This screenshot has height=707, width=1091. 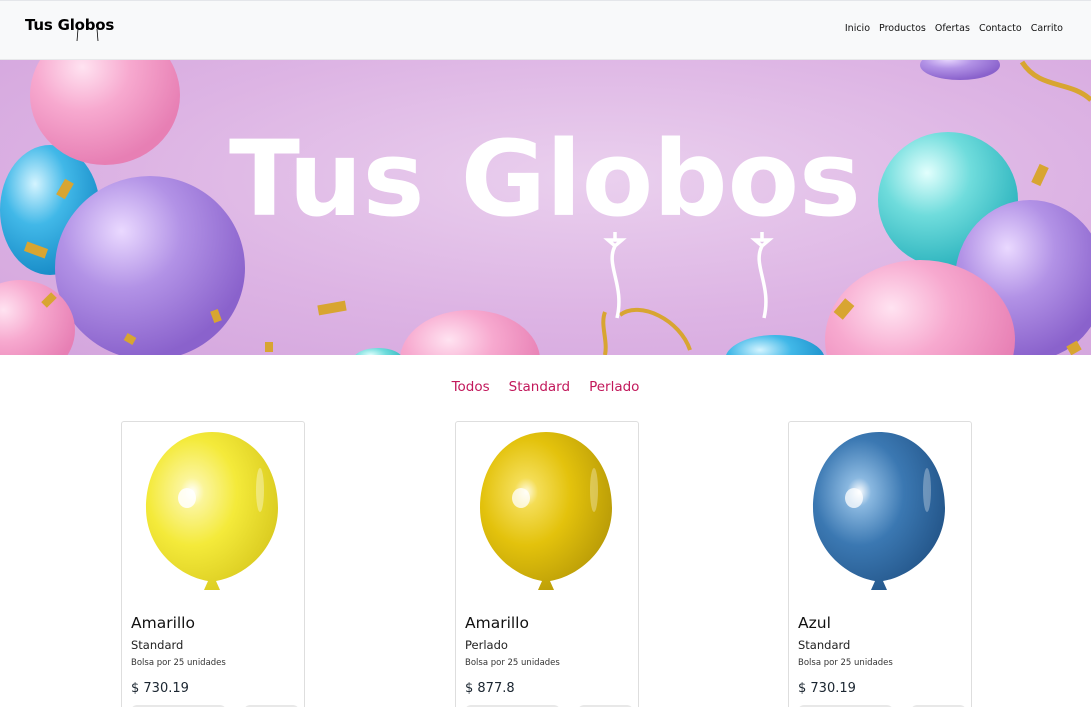 What do you see at coordinates (539, 387) in the screenshot?
I see `filter-standard: Standard` at bounding box center [539, 387].